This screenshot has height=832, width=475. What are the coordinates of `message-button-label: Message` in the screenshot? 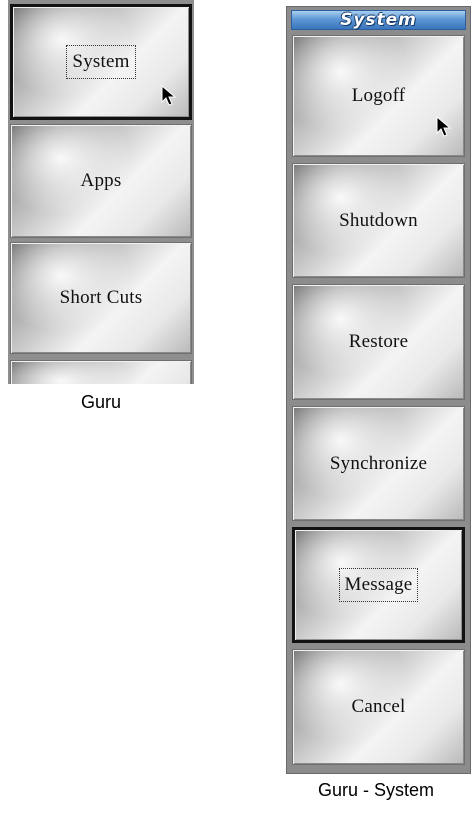 It's located at (378, 585).